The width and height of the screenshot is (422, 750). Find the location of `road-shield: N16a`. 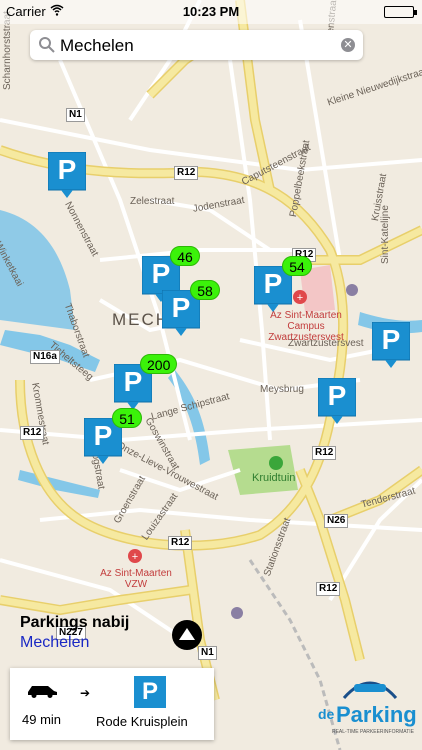

road-shield: N16a is located at coordinates (45, 357).